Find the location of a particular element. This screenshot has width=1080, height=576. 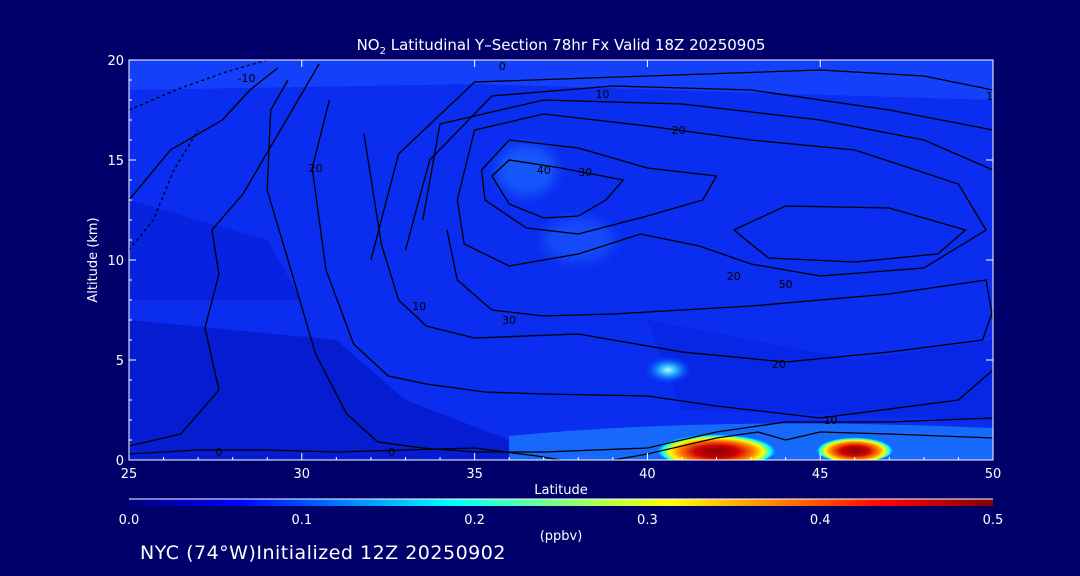

contour-label-13: 10 is located at coordinates (831, 420).